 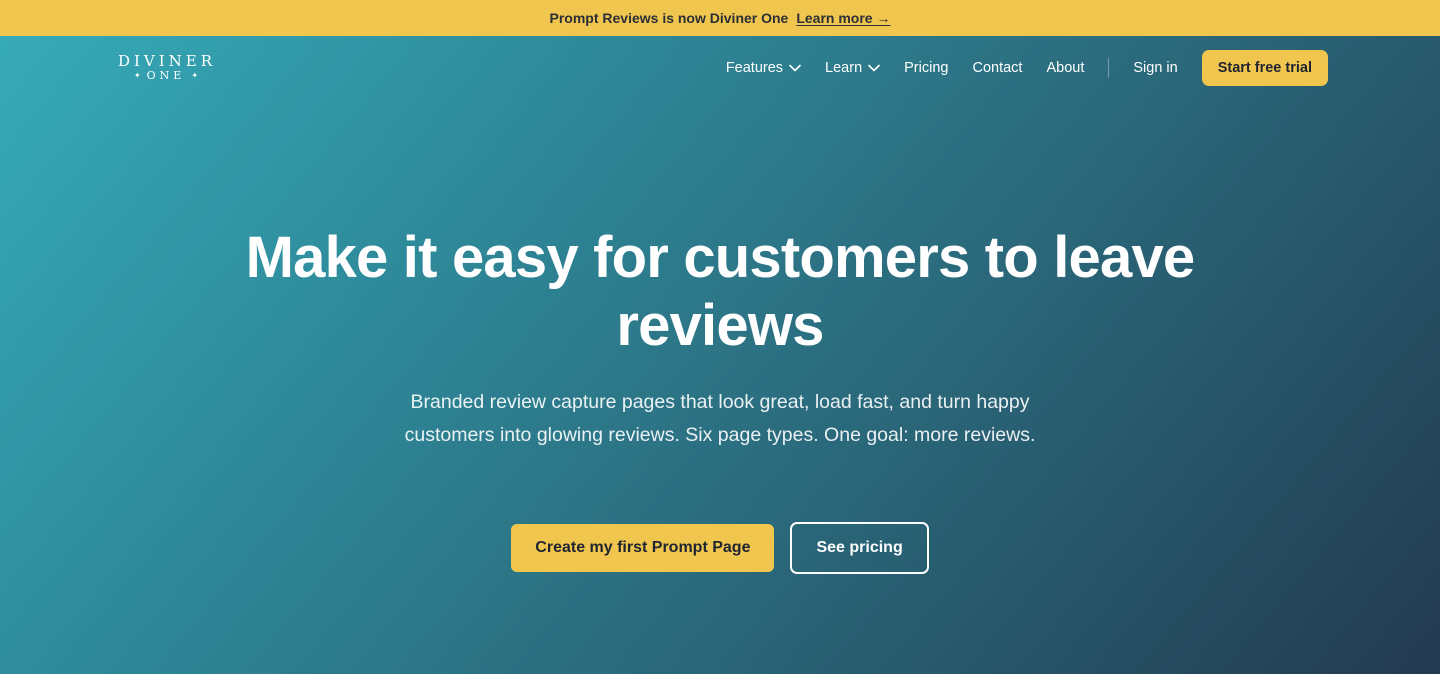 I want to click on nav-features-label: Features, so click(x=754, y=68).